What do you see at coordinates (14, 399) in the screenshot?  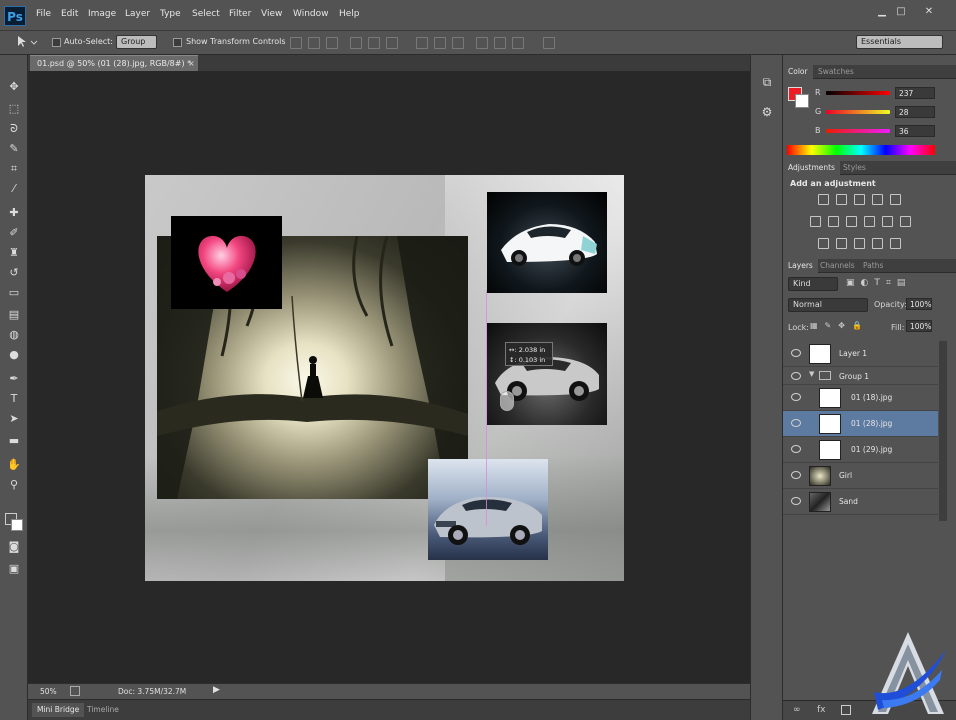 I see `type-tool-icon: T` at bounding box center [14, 399].